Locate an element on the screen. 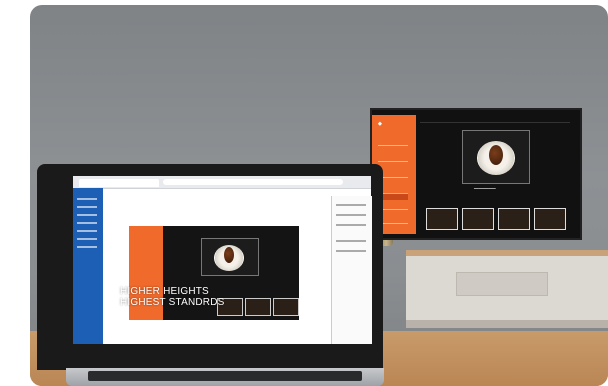 This screenshot has width=608, height=386. keyboard-keys is located at coordinates (225, 376).